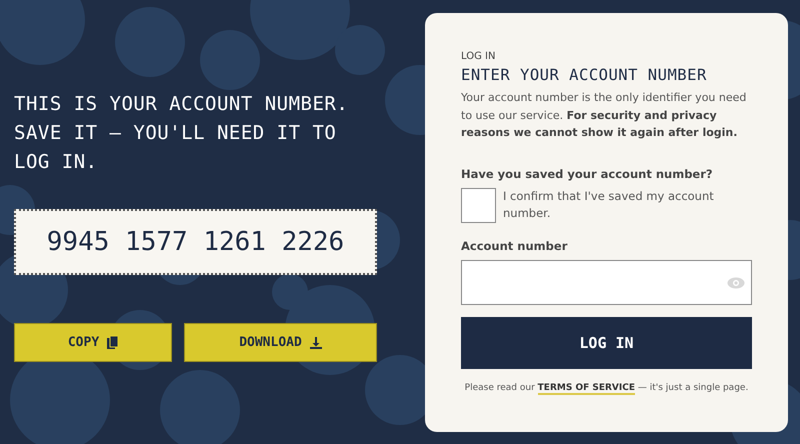 The width and height of the screenshot is (800, 444). I want to click on headline: THIS IS YOUR ACCOUNT NUMBER. SAVE IT — YOU'LL NEED IT TO LOG IN., so click(182, 133).